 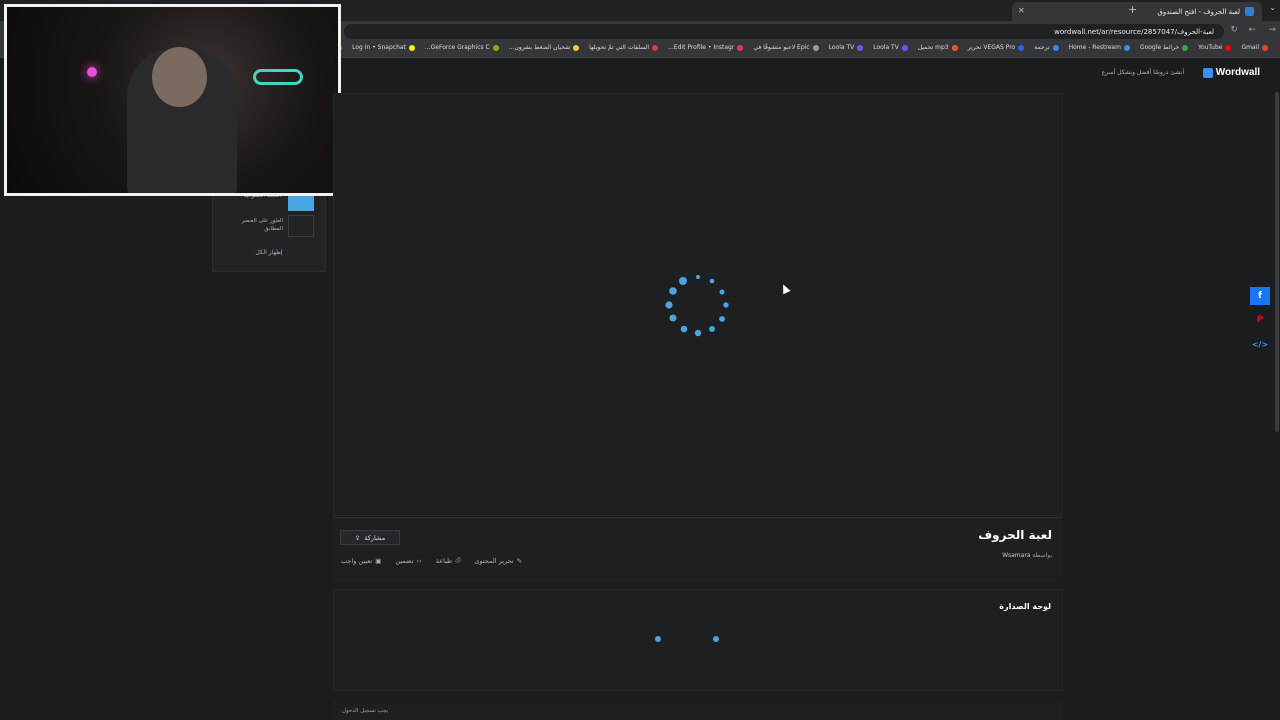 What do you see at coordinates (698, 640) in the screenshot?
I see `leaderboard-panel: لوحة الصدارة` at bounding box center [698, 640].